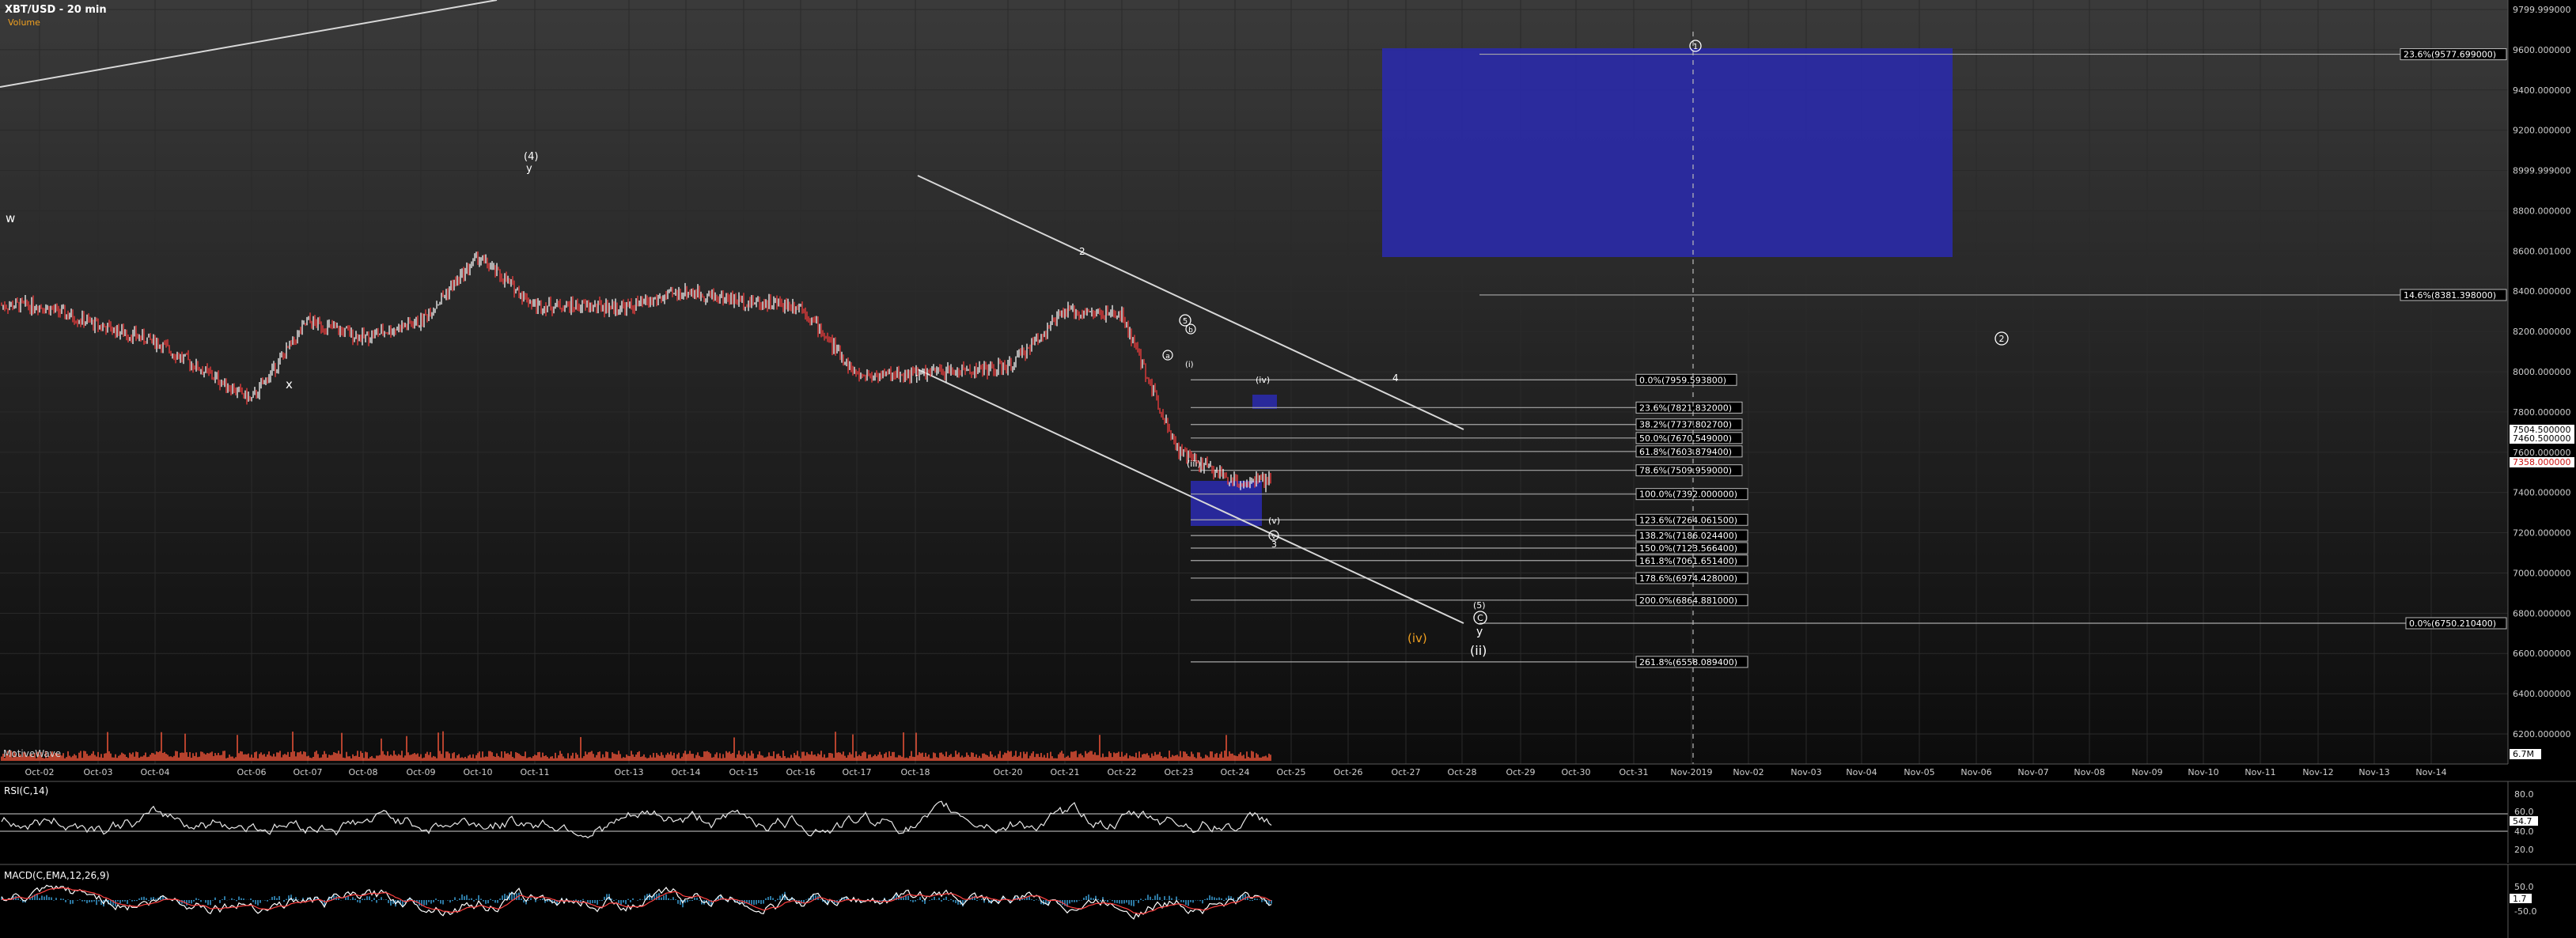  Describe the element at coordinates (915, 772) in the screenshot. I see `time-label: Oct-18` at that location.